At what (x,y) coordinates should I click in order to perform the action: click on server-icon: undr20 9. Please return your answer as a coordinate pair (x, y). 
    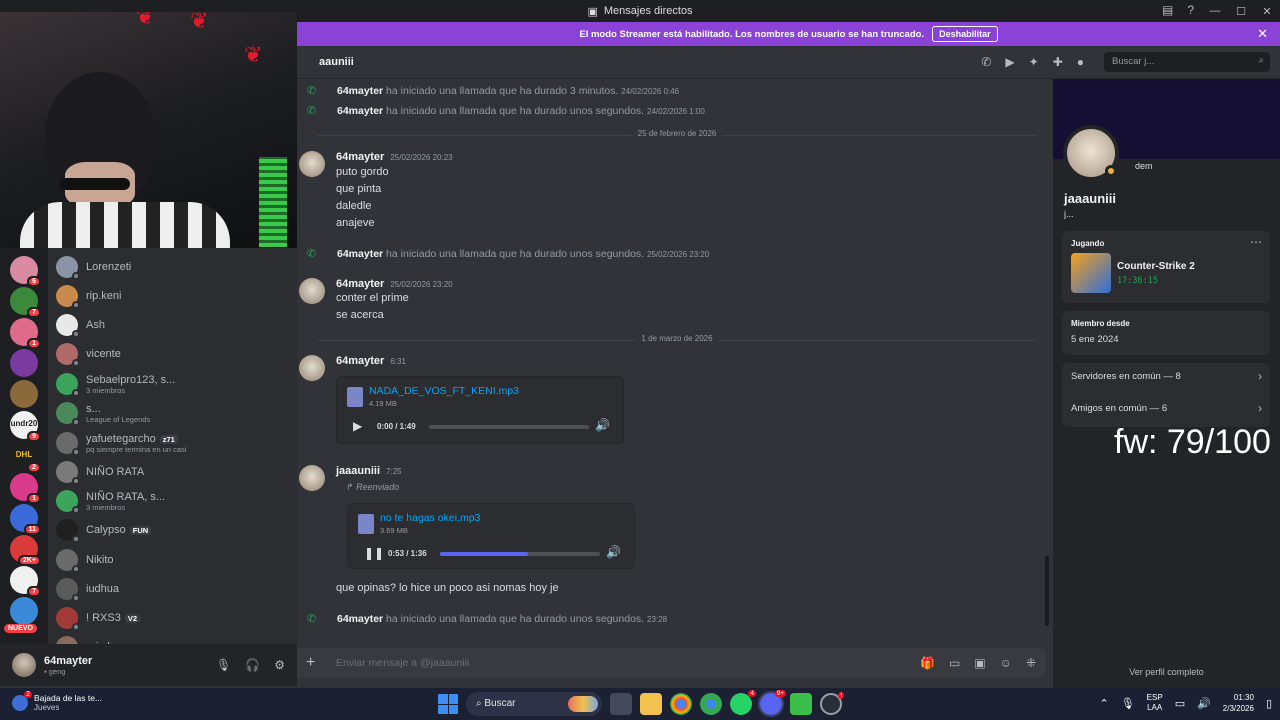
    Looking at the image, I should click on (25, 426).